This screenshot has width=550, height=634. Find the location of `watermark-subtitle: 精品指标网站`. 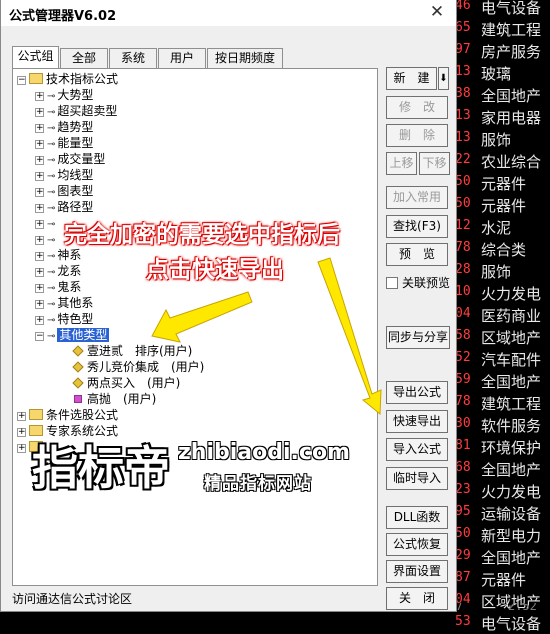

watermark-subtitle: 精品指标网站 is located at coordinates (258, 484).